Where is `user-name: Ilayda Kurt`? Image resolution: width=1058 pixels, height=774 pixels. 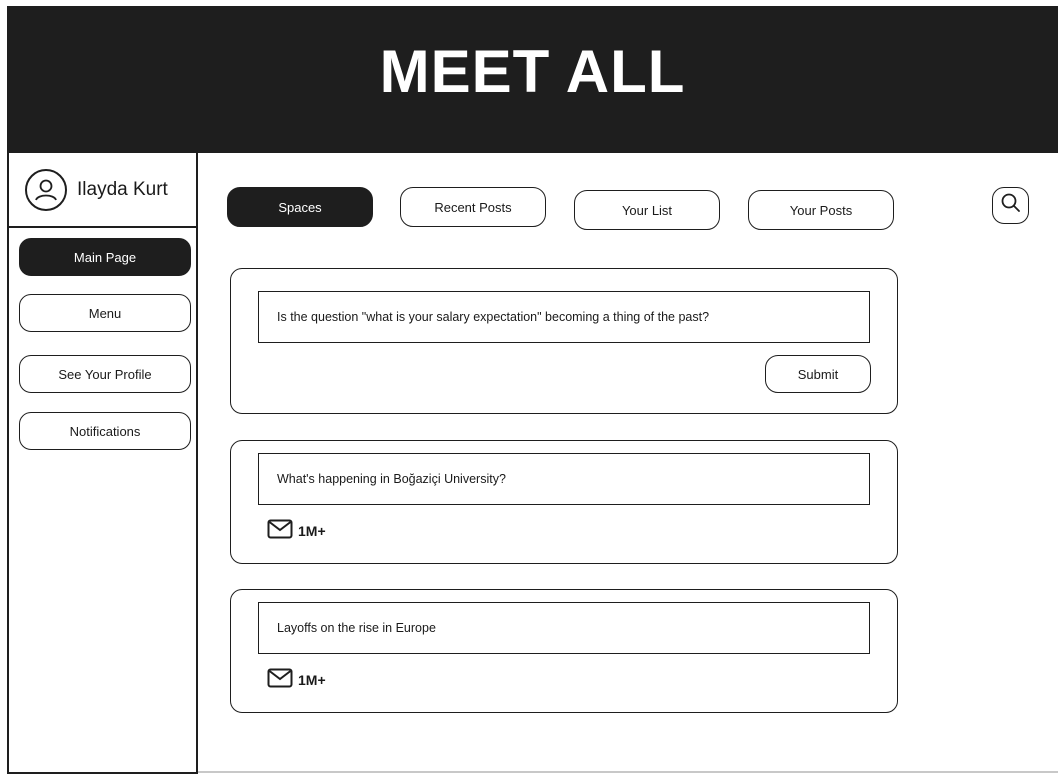
user-name: Ilayda Kurt is located at coordinates (122, 189).